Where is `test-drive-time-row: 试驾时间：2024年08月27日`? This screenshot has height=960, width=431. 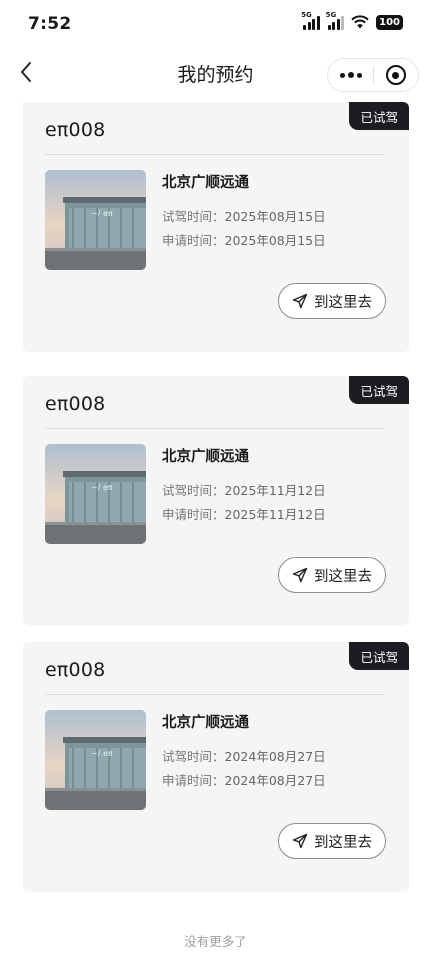 test-drive-time-row: 试驾时间：2024年08月27日 is located at coordinates (244, 755).